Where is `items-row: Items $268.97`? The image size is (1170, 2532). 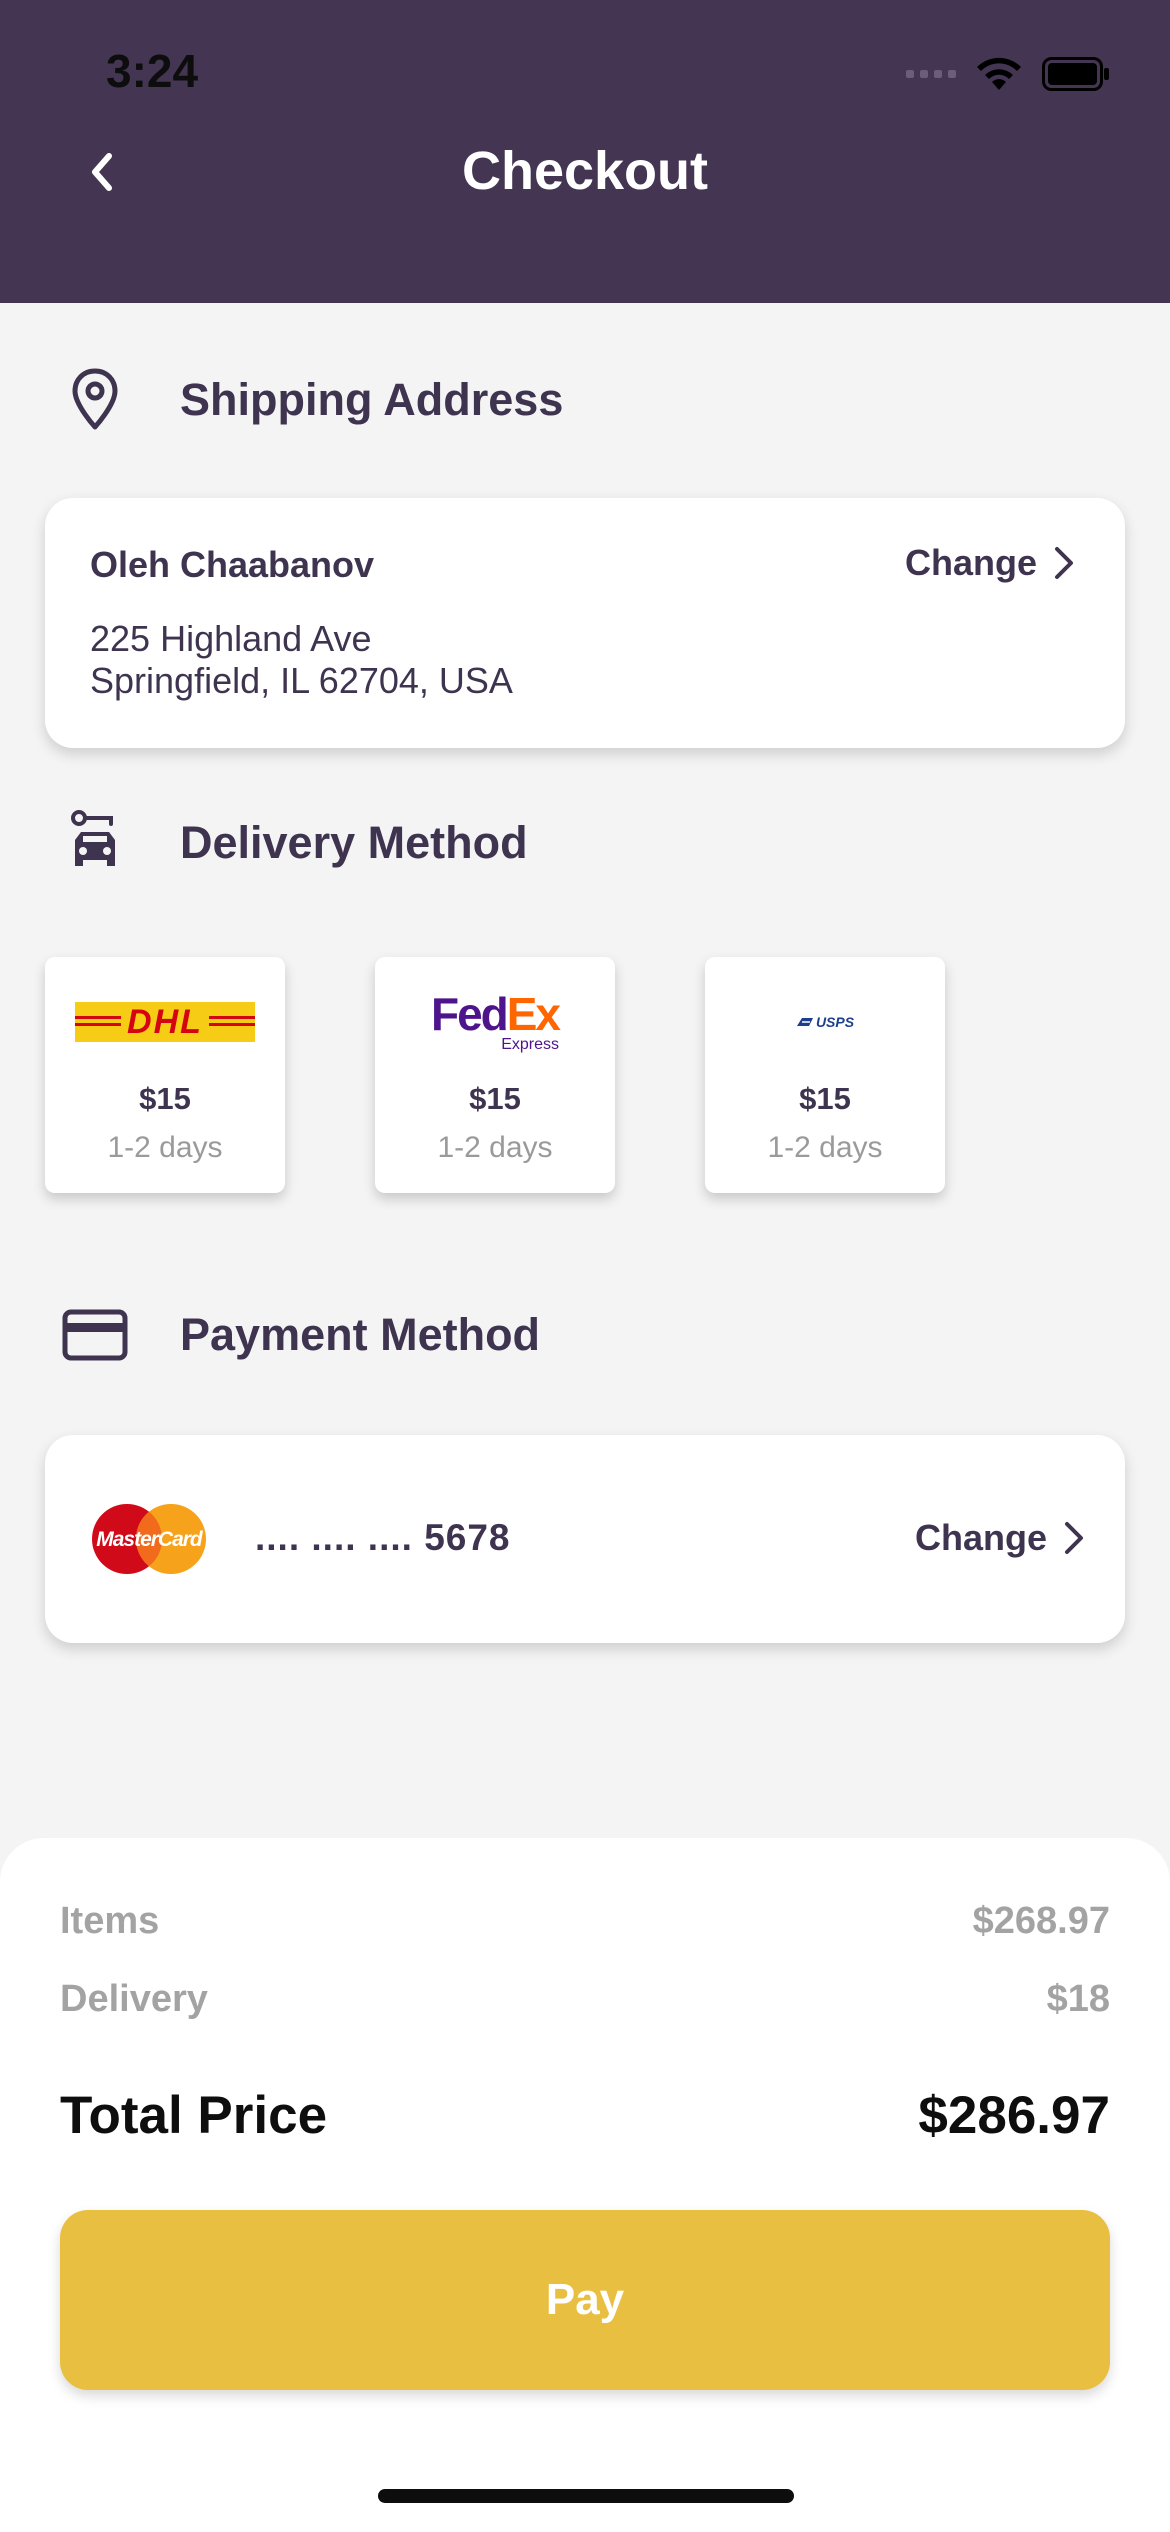 items-row: Items $268.97 is located at coordinates (585, 1921).